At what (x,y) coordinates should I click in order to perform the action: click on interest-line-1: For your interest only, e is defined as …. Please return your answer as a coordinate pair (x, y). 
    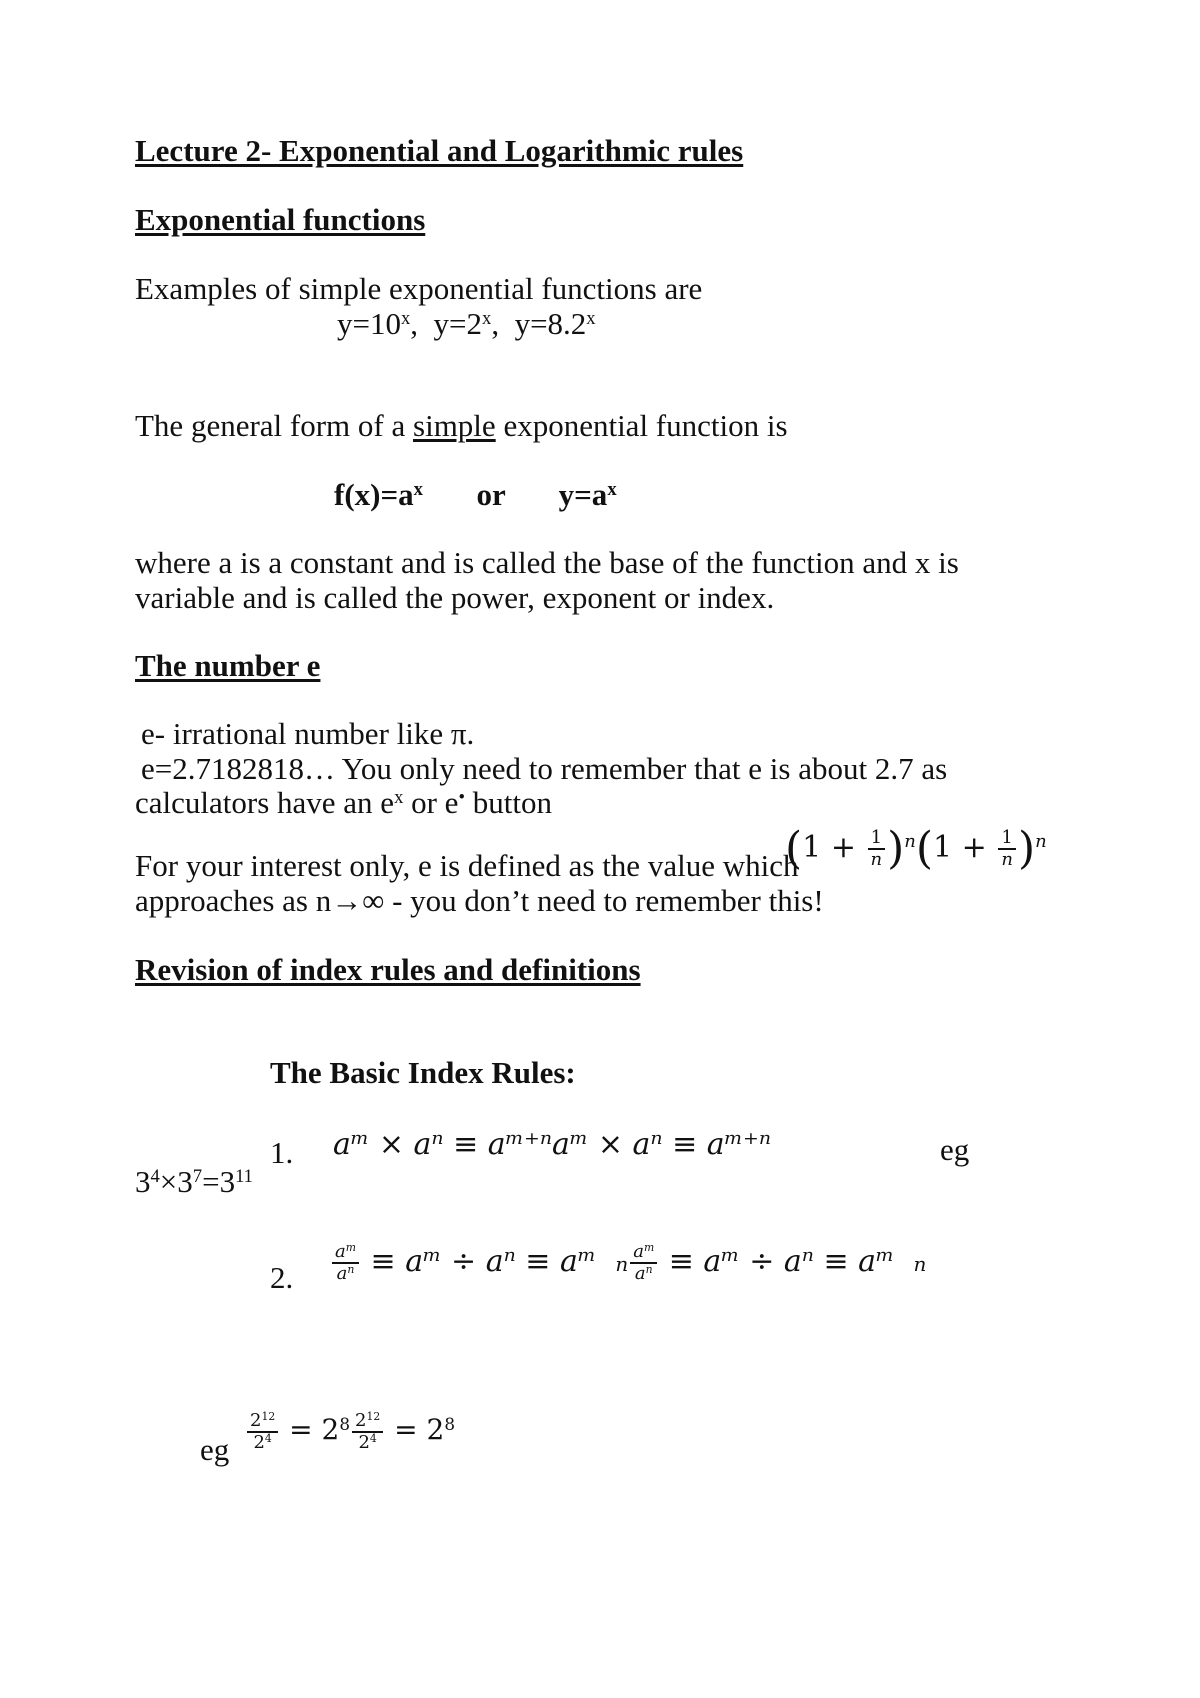
    Looking at the image, I should click on (467, 865).